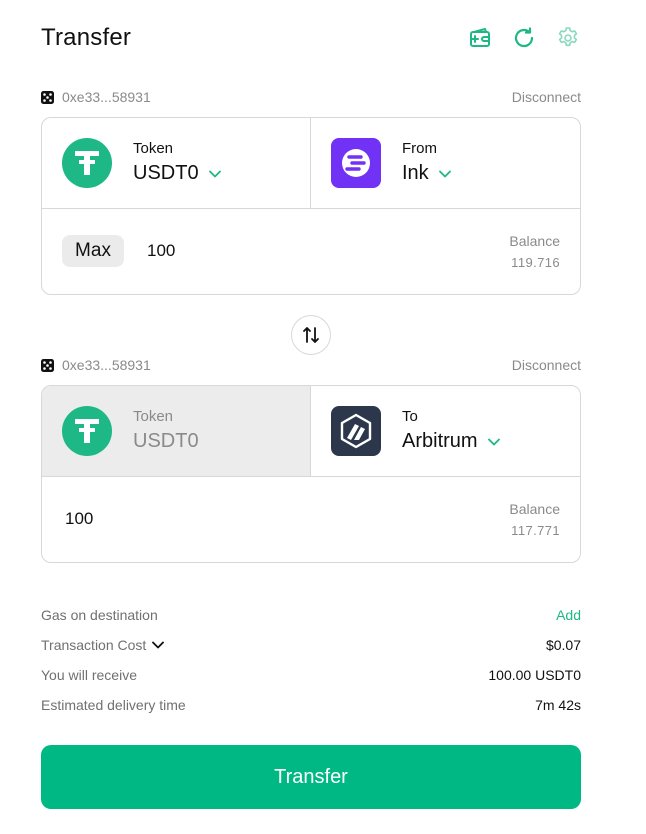 The height and width of the screenshot is (834, 646). I want to click on destination-token-display: Token USDT0, so click(176, 431).